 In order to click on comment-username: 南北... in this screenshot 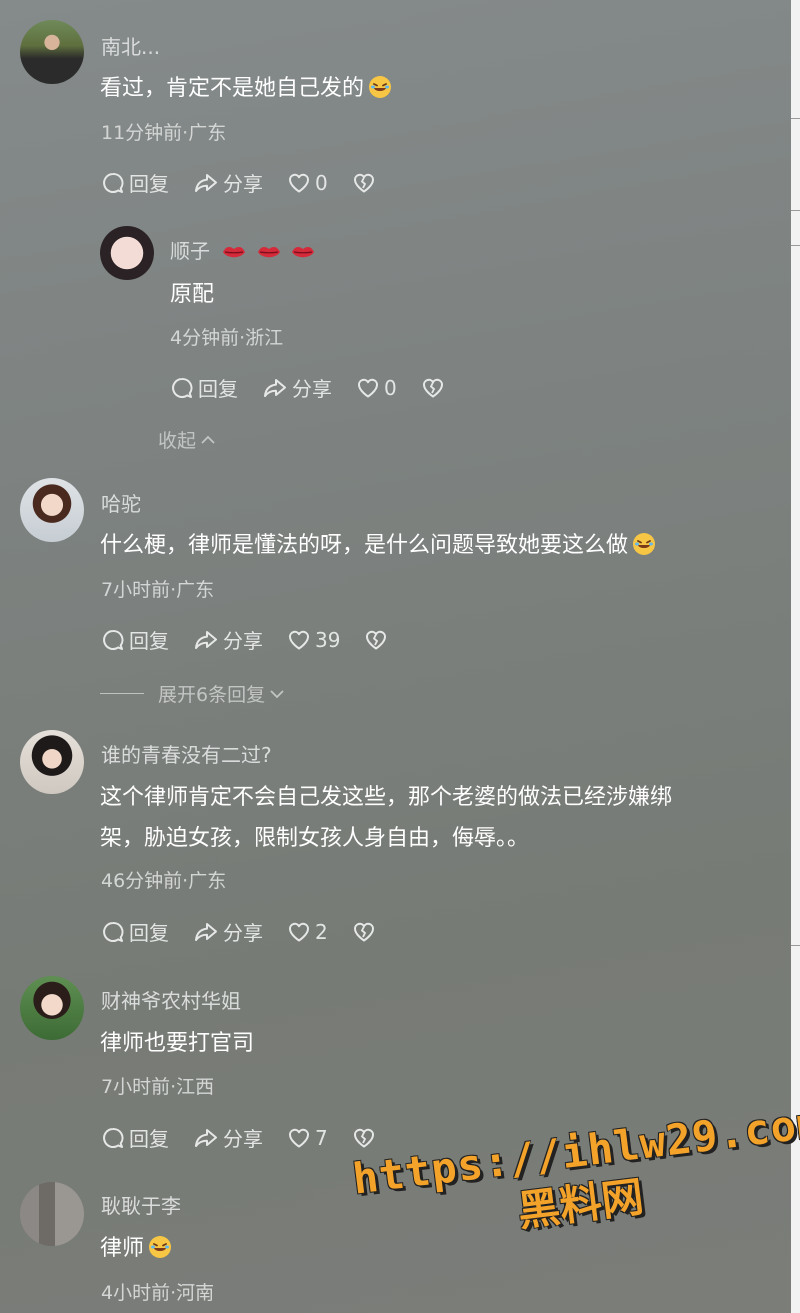, I will do `click(130, 45)`.